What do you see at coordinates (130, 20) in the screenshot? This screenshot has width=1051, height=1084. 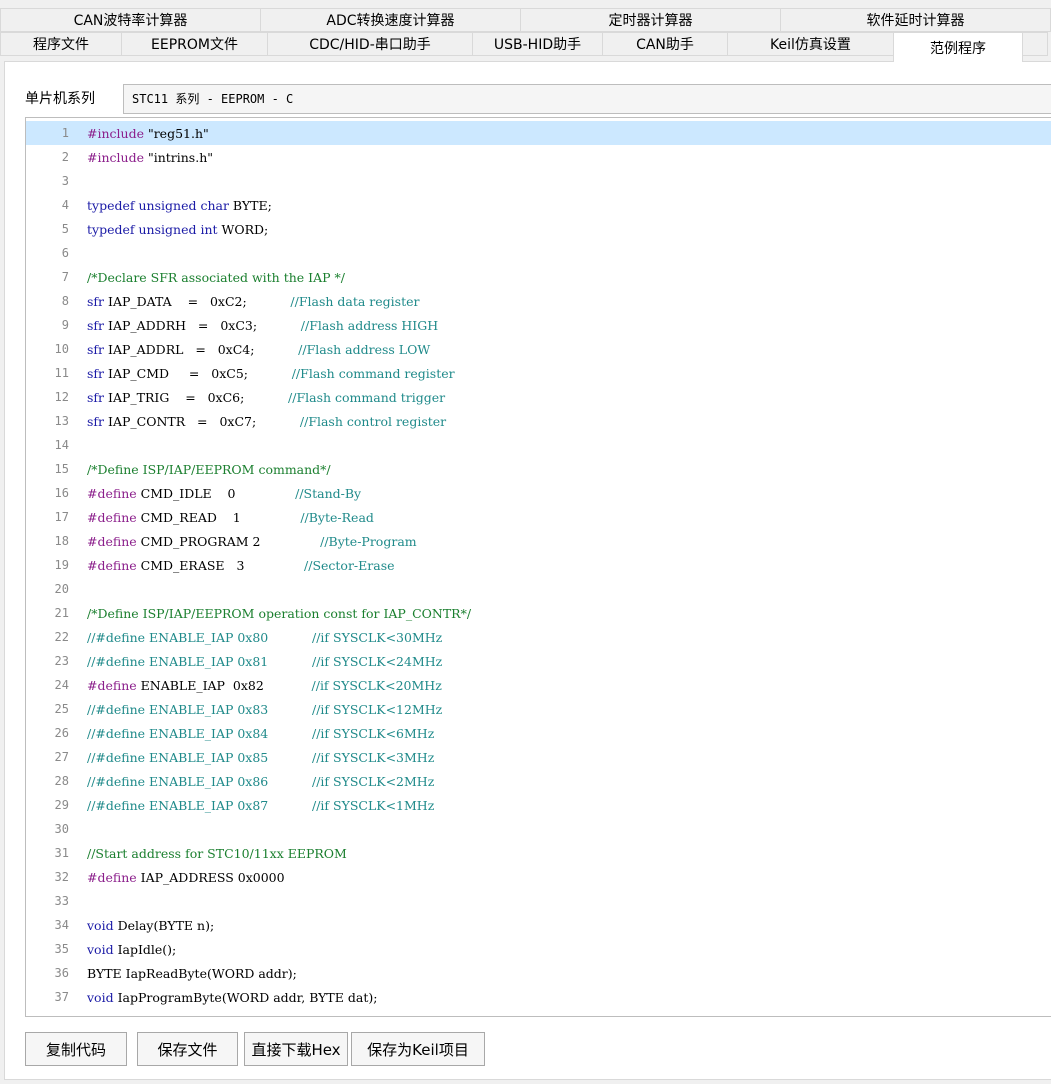 I see `tab-can-baud-calculator: CAN波特率计算器` at bounding box center [130, 20].